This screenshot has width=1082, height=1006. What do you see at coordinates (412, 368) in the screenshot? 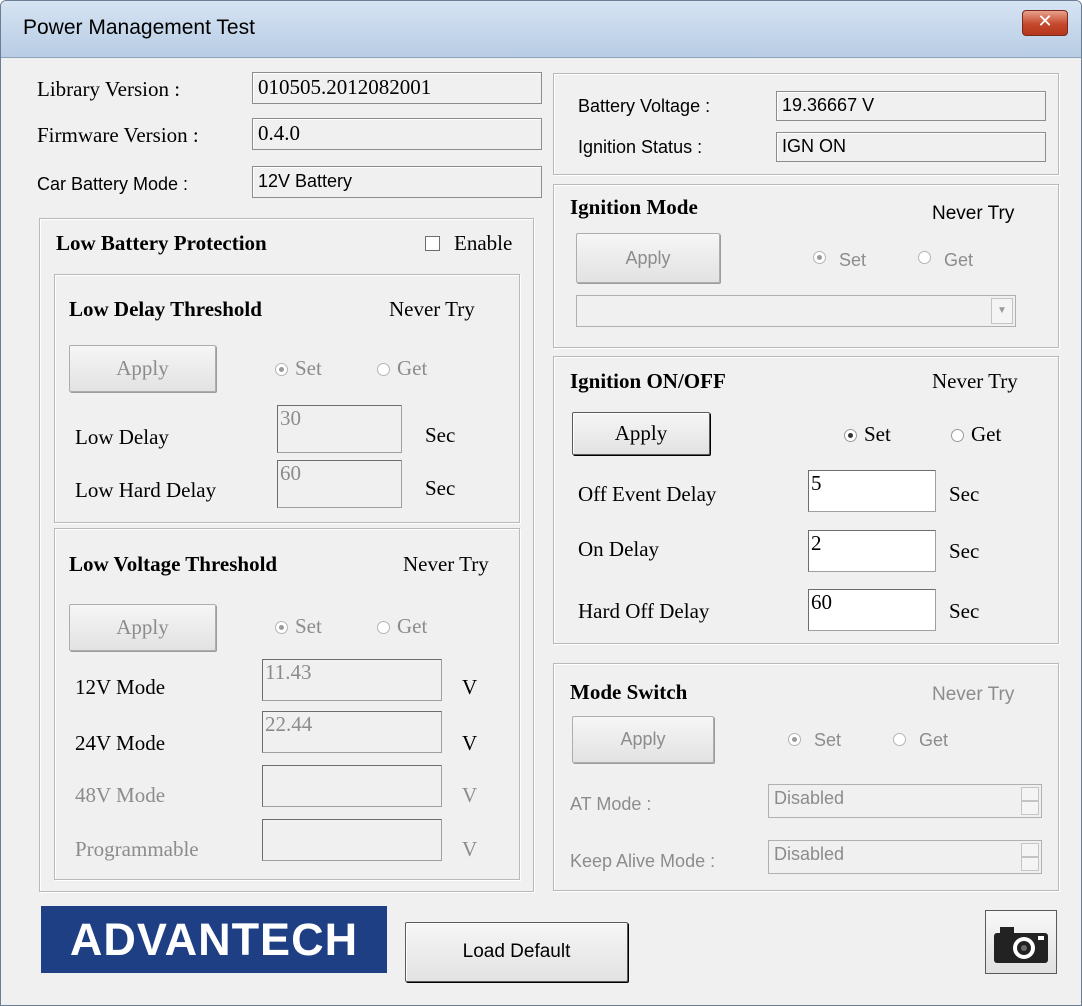
I see `low-delay-get-label: Get` at bounding box center [412, 368].